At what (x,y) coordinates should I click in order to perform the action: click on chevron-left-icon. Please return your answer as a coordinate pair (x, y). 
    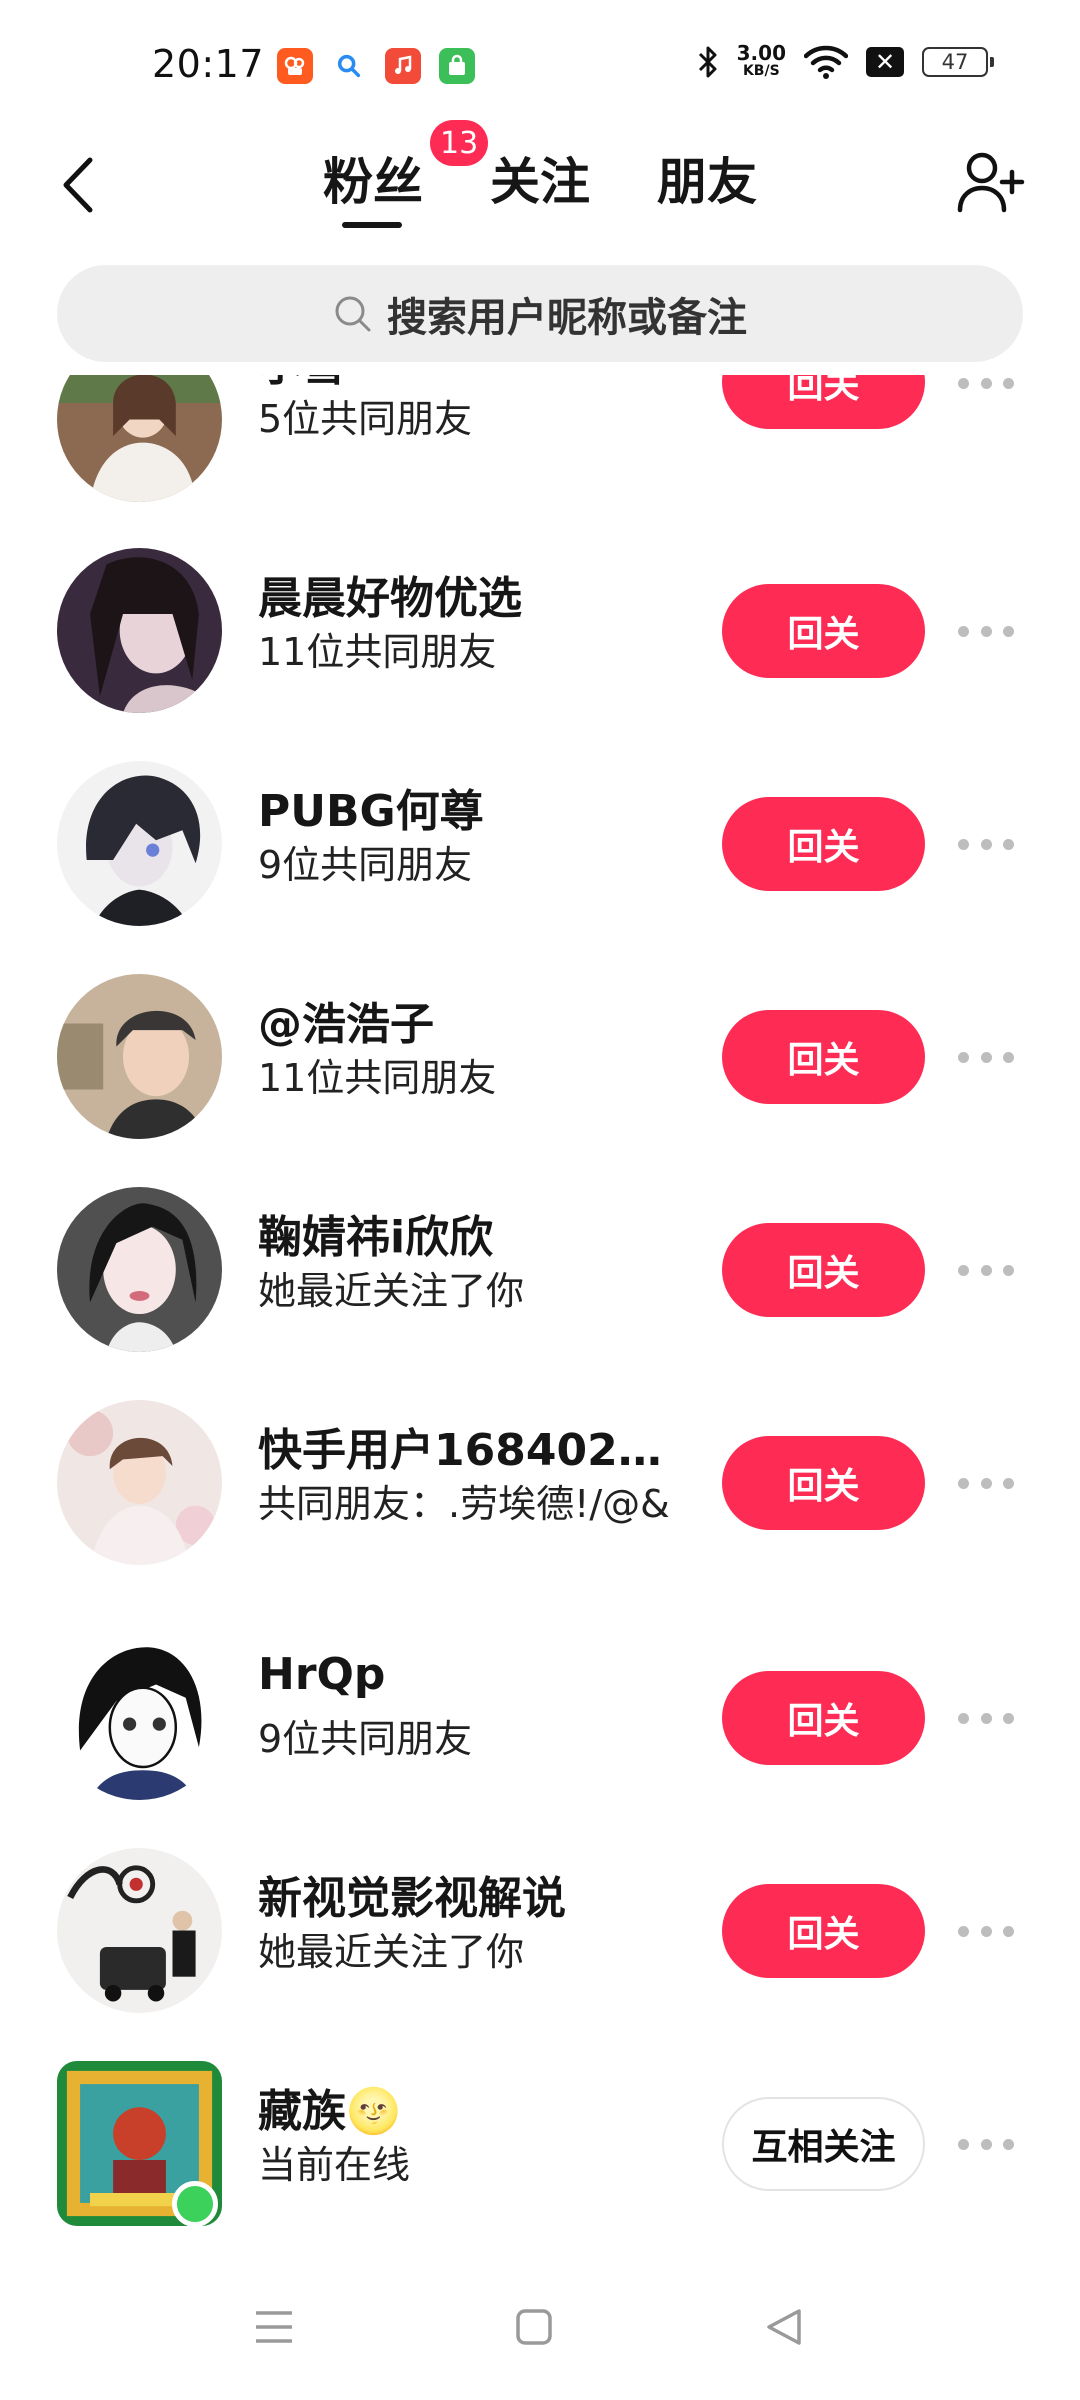
    Looking at the image, I should click on (78, 185).